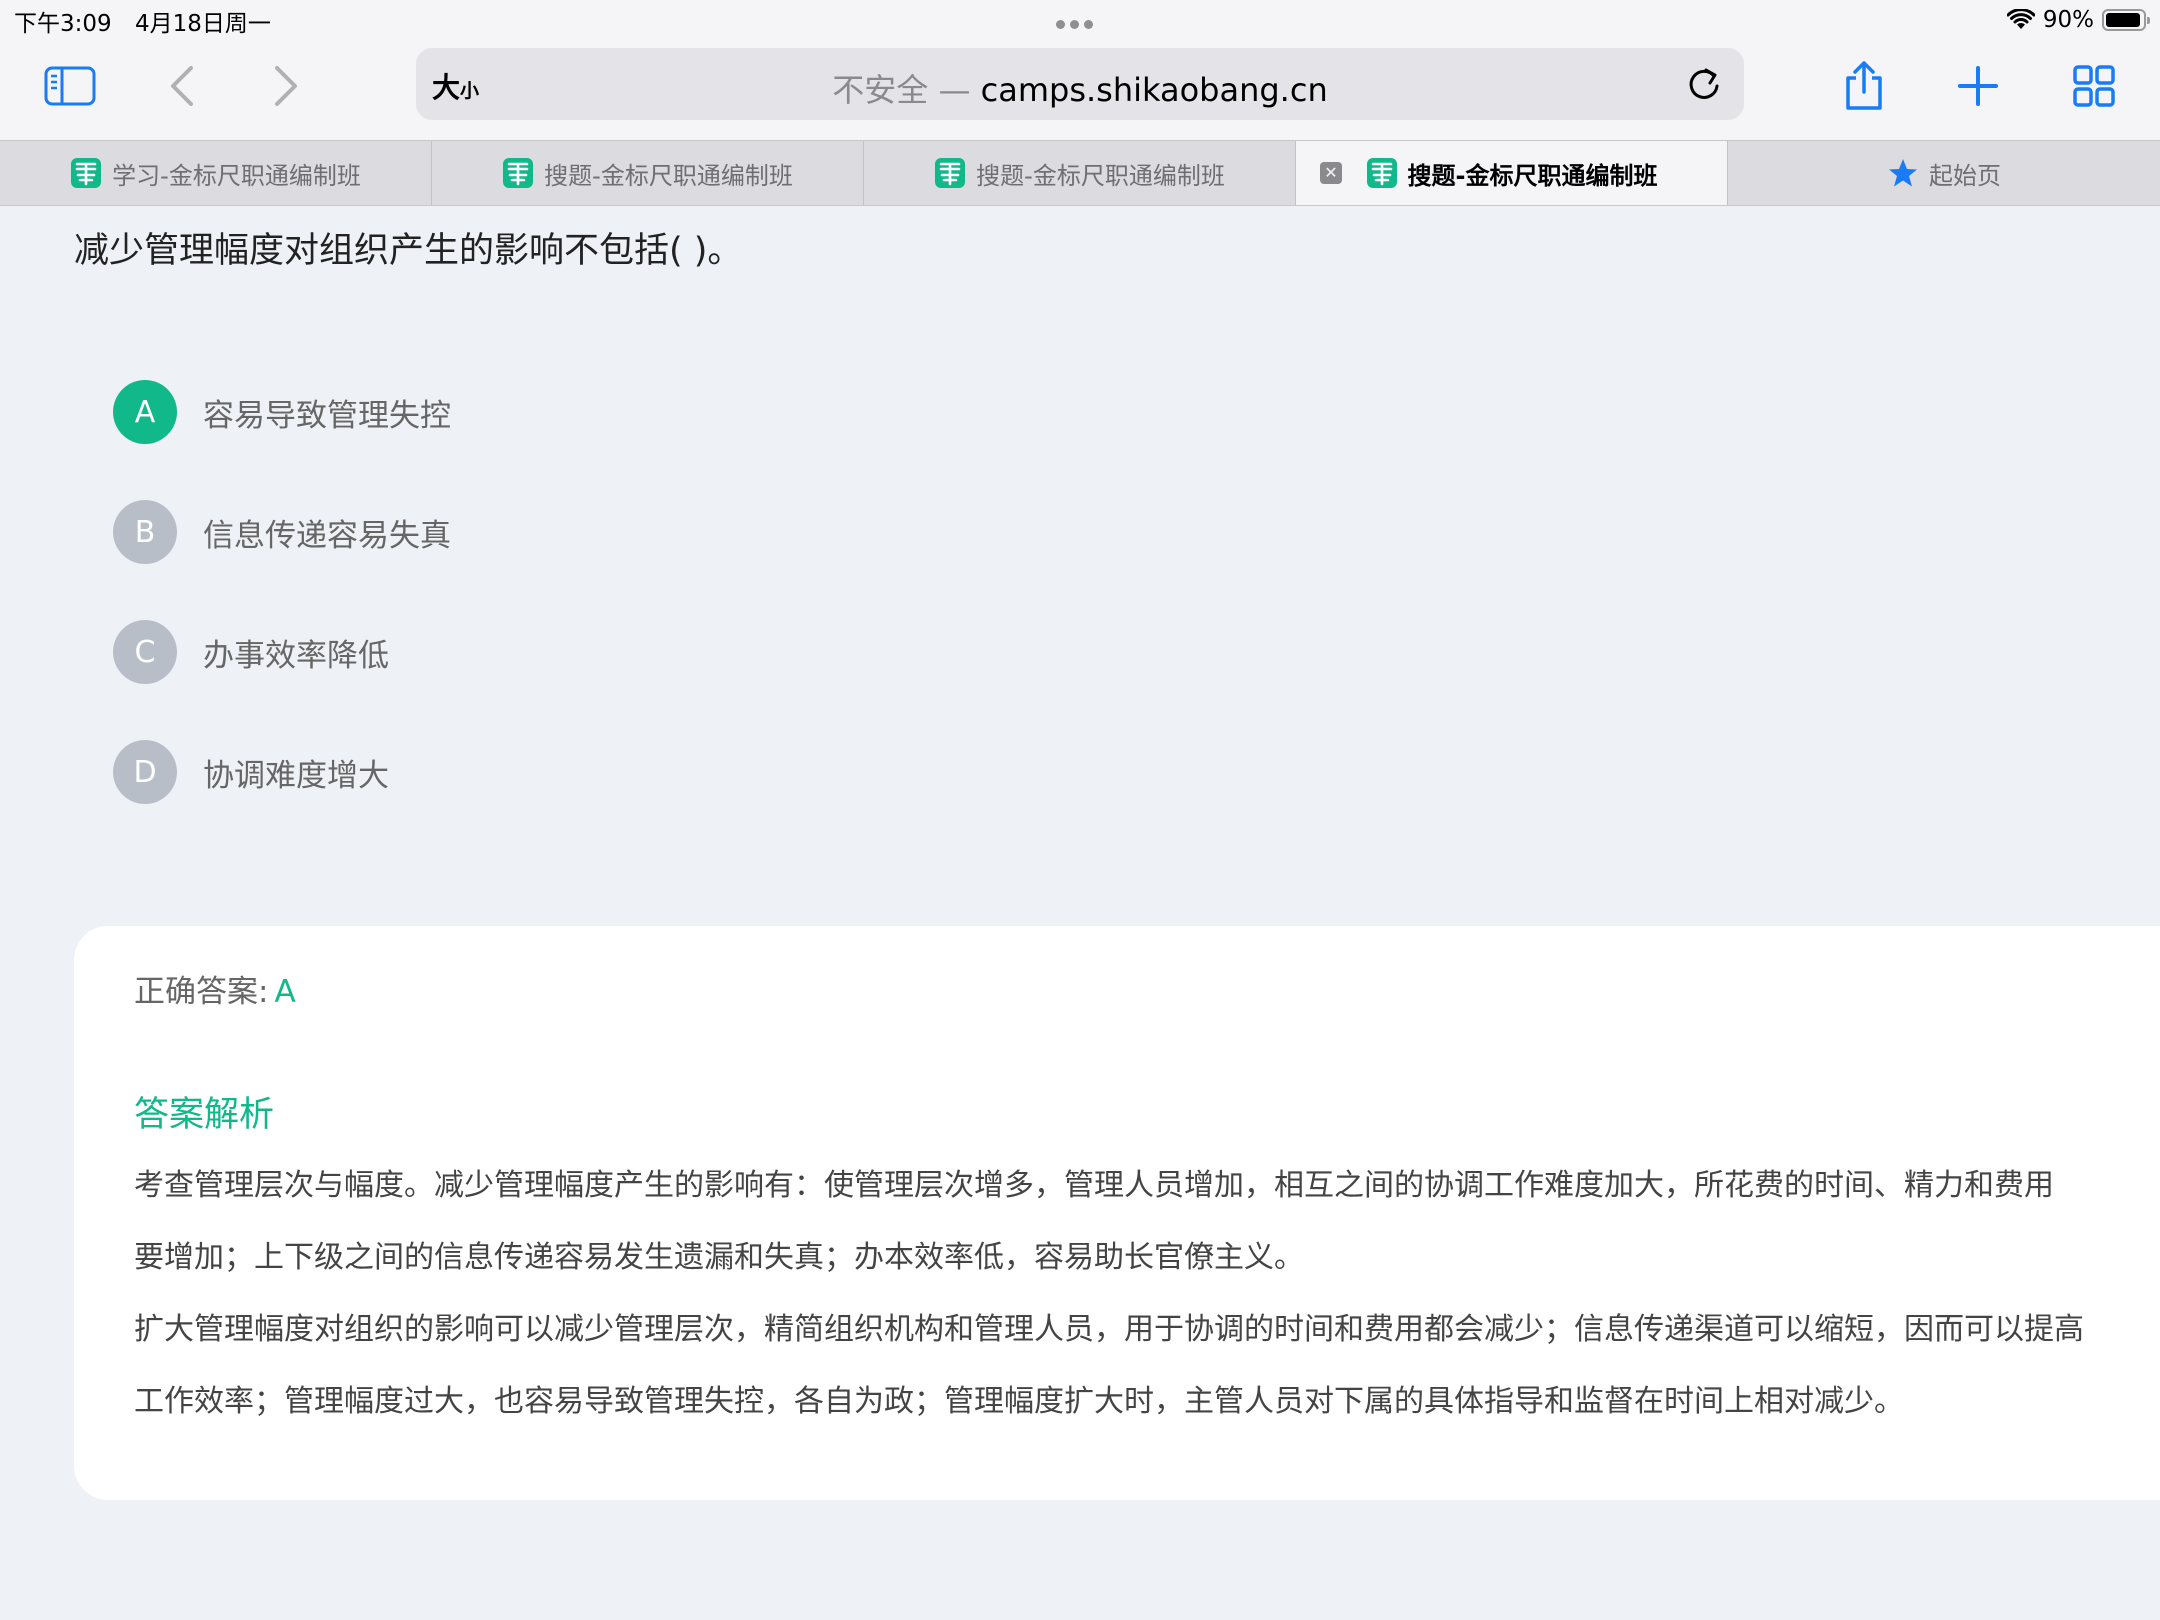 The image size is (2160, 1620). I want to click on back-chevron-icon, so click(182, 86).